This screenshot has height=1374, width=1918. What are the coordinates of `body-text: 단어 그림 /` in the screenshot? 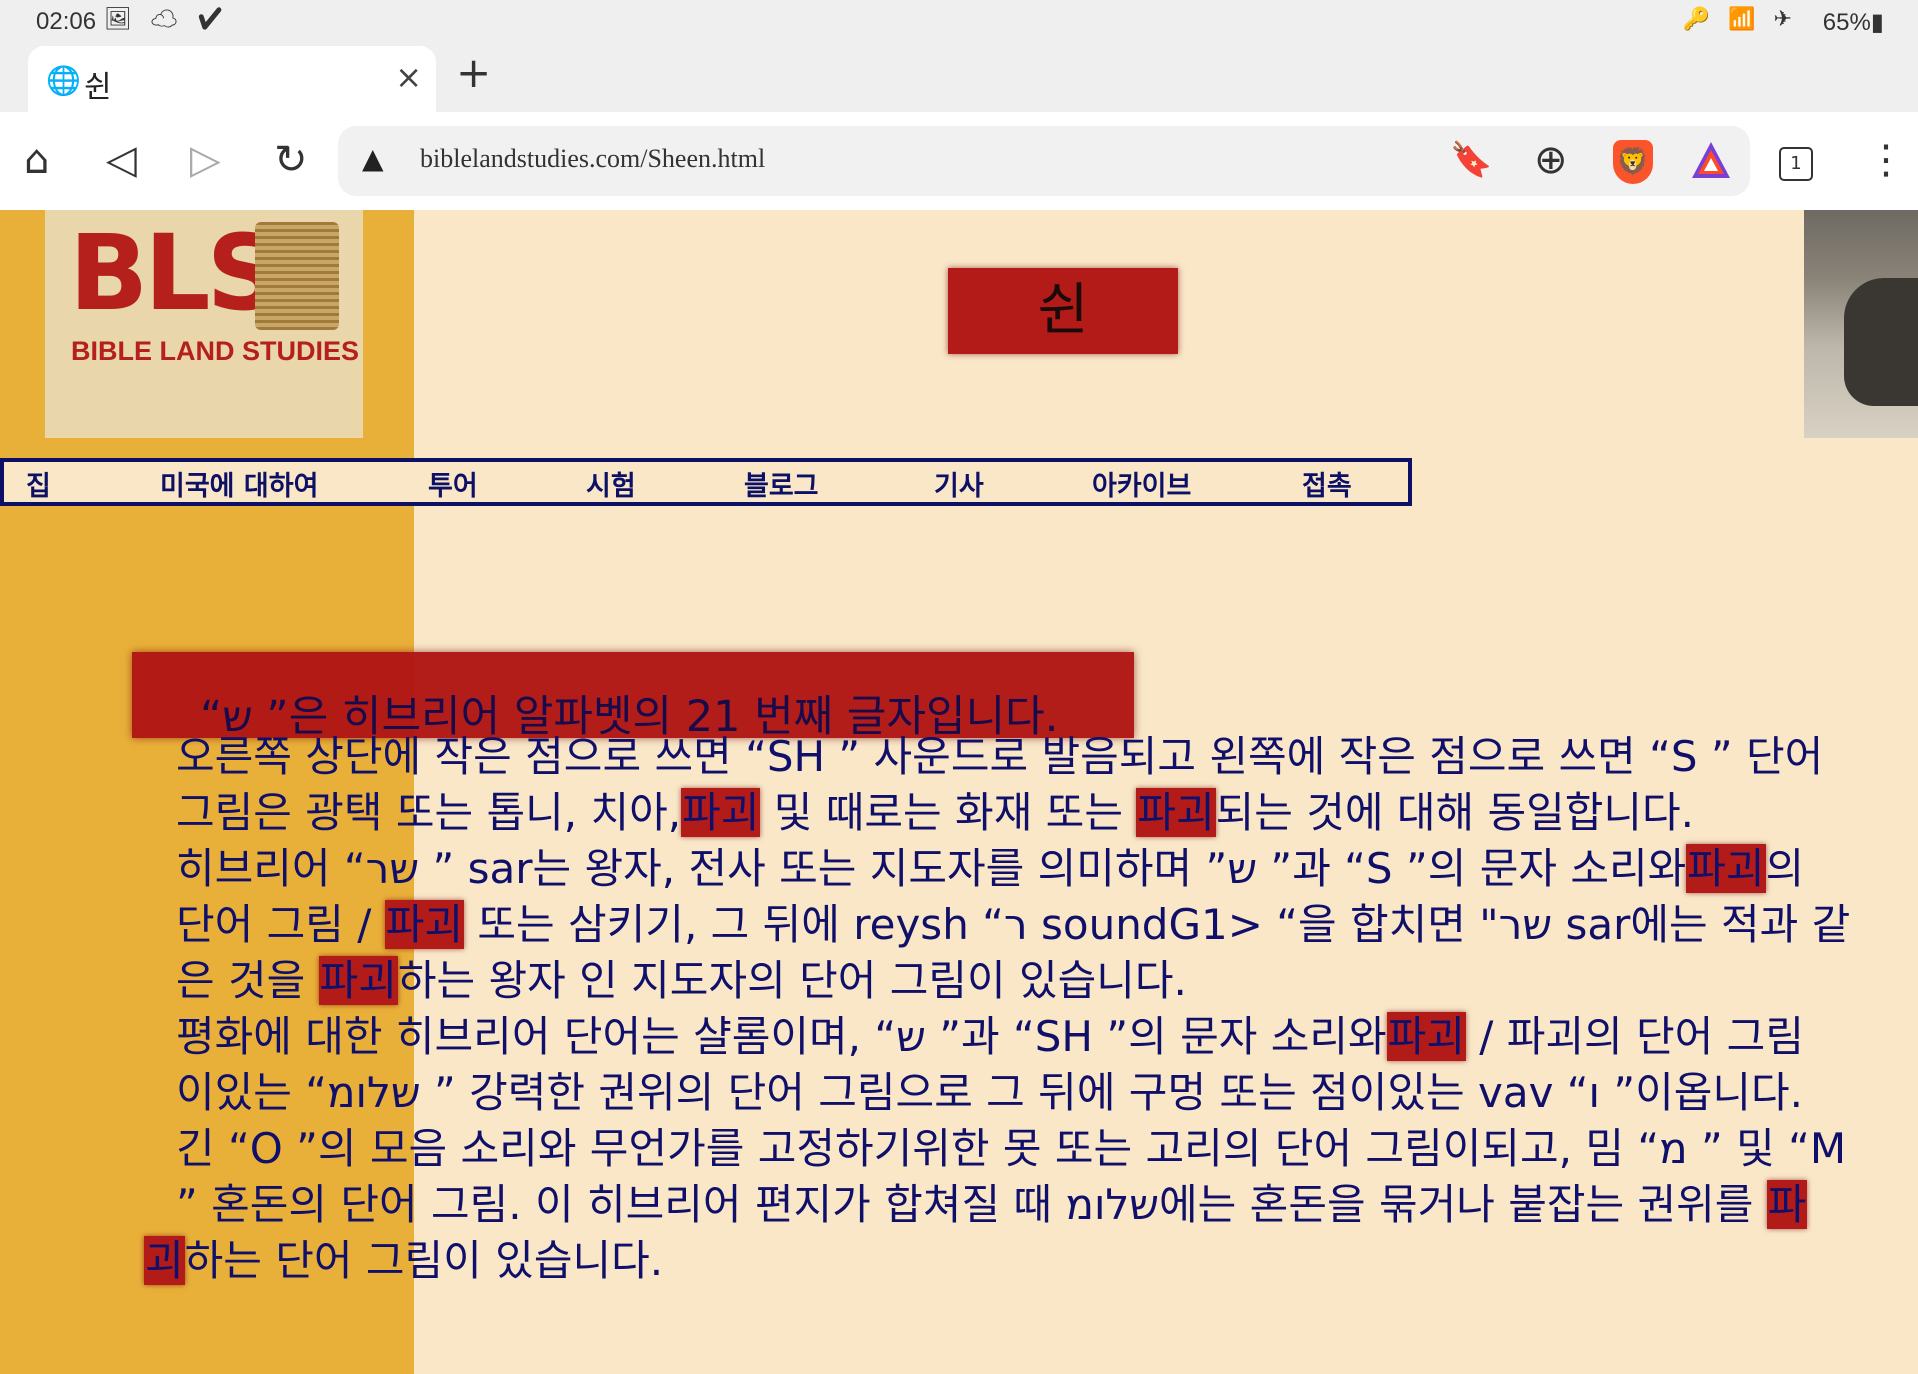 It's located at (280, 924).